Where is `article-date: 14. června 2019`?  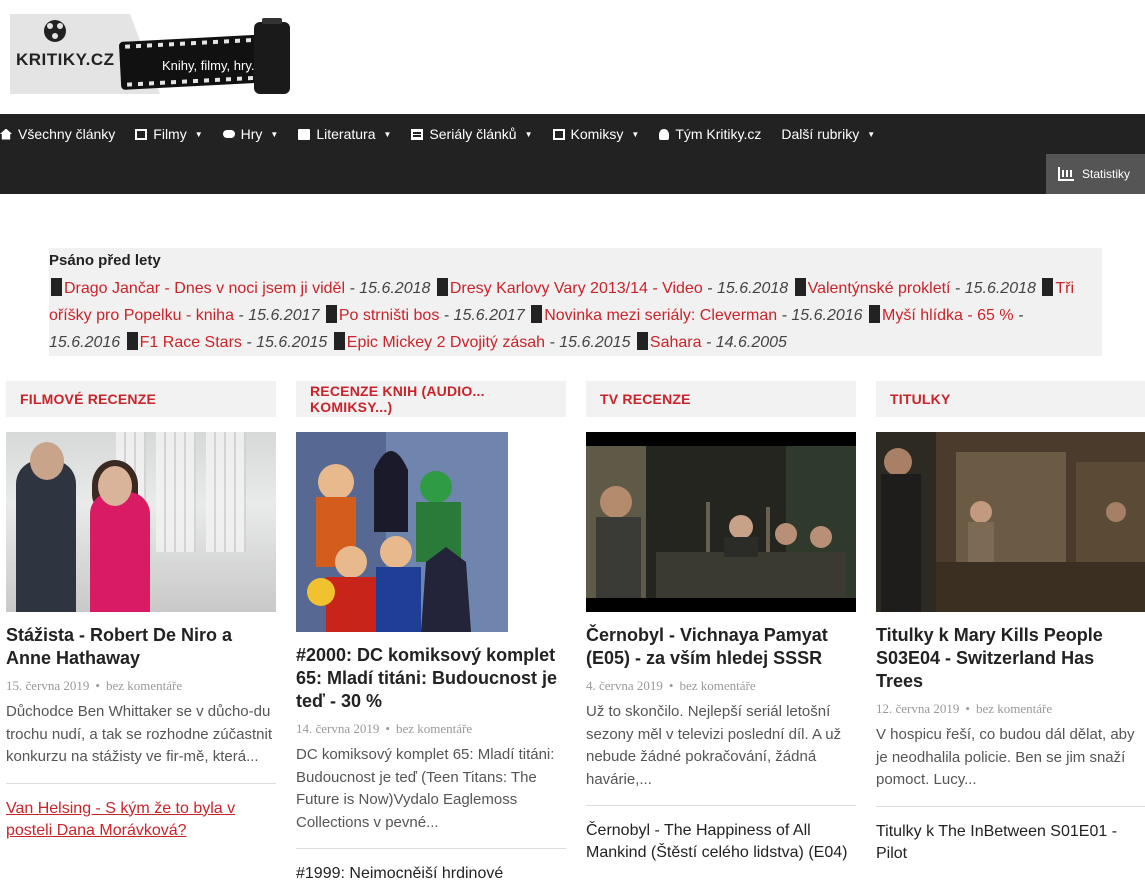 article-date: 14. června 2019 is located at coordinates (338, 728).